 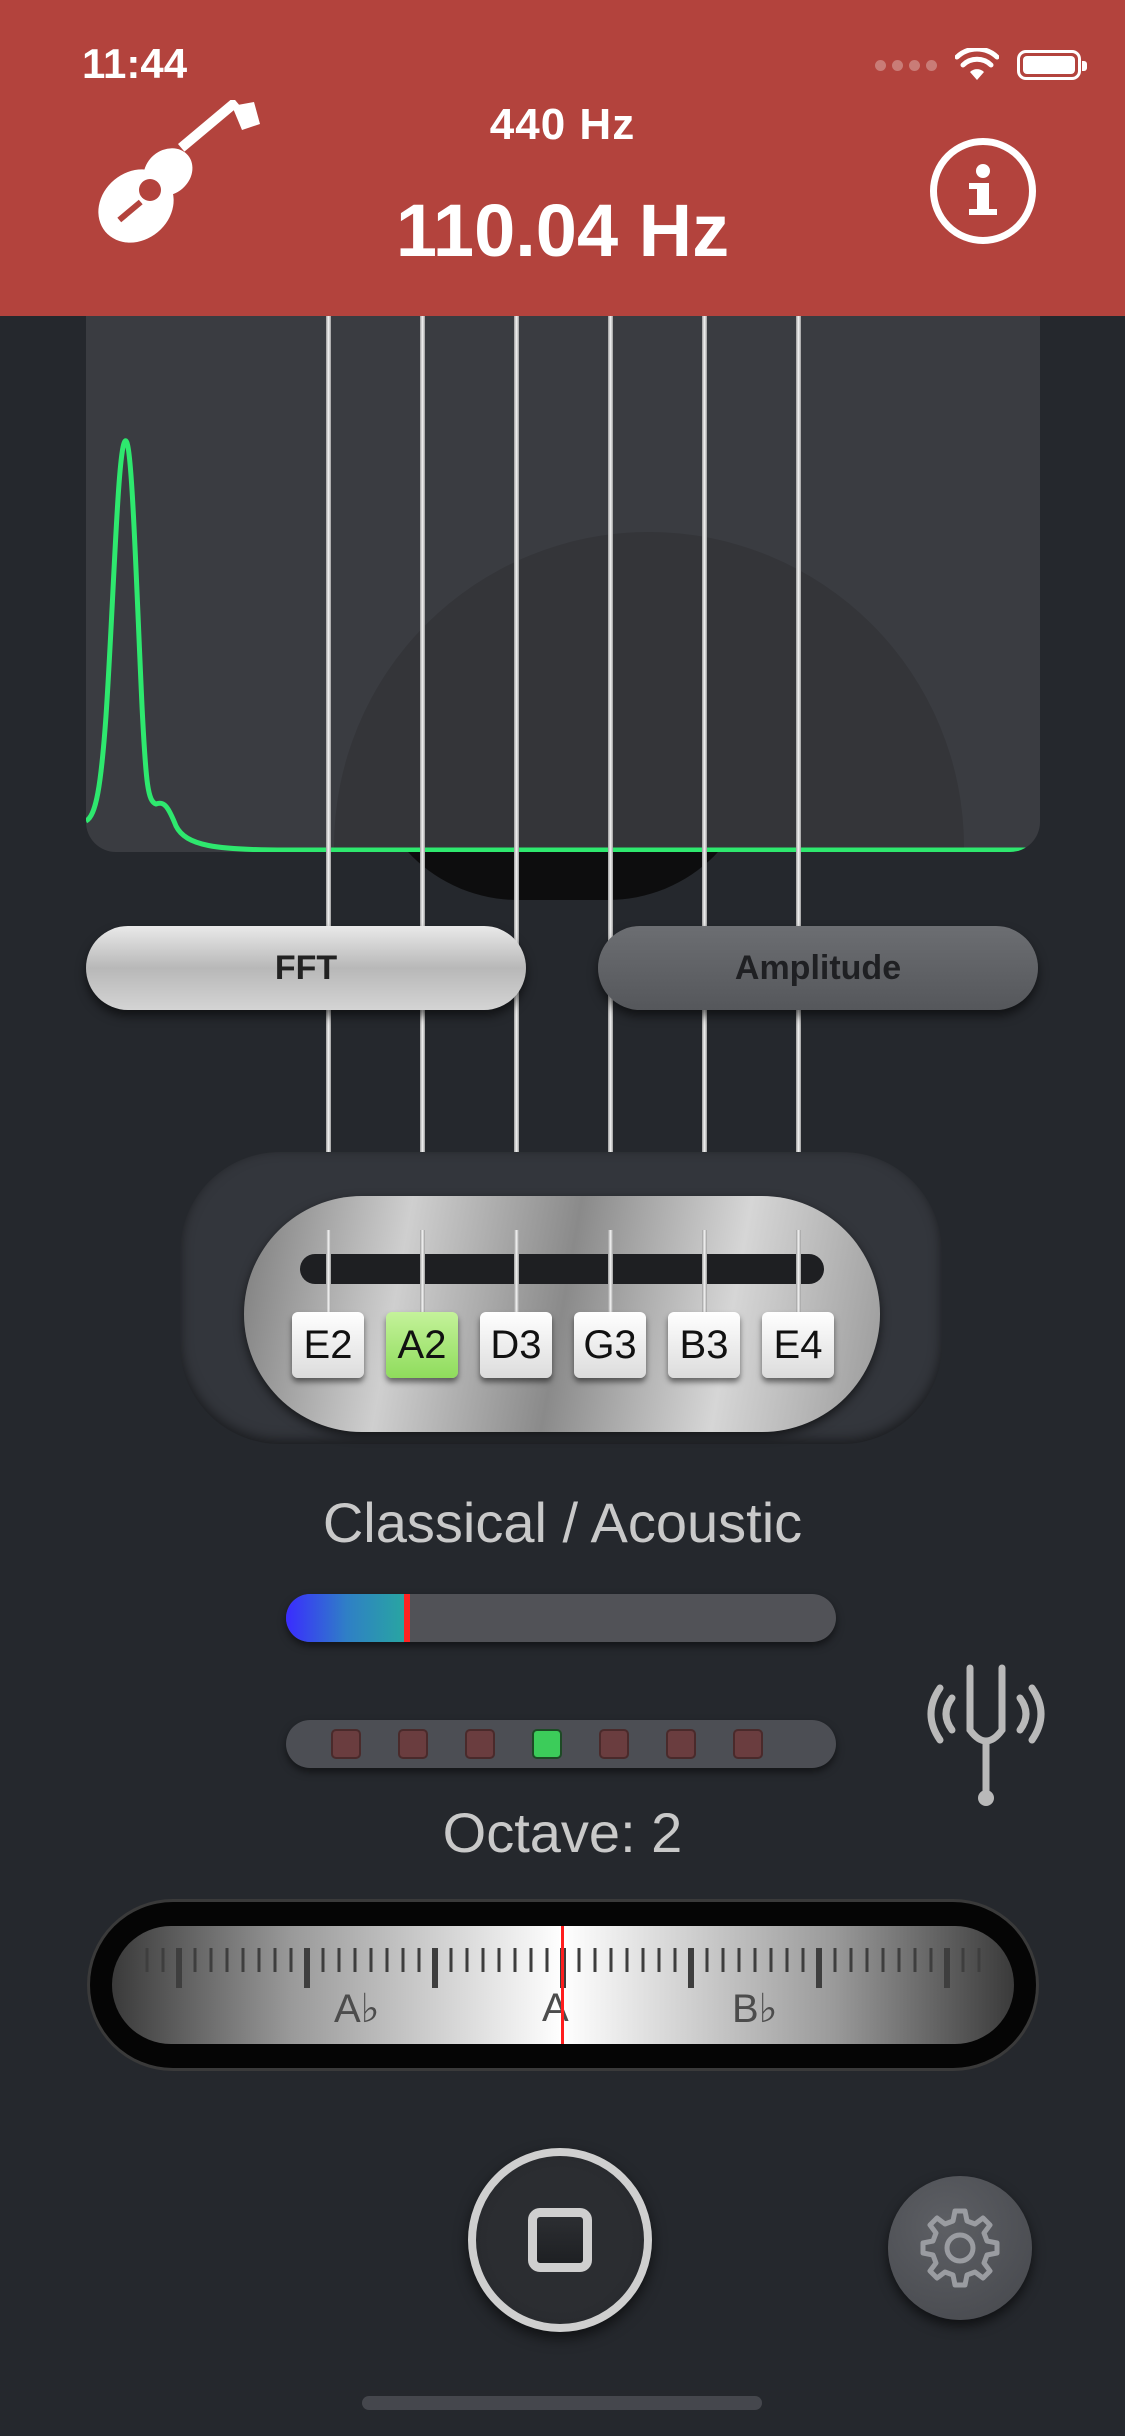 What do you see at coordinates (562, 2403) in the screenshot?
I see `home-indicator` at bounding box center [562, 2403].